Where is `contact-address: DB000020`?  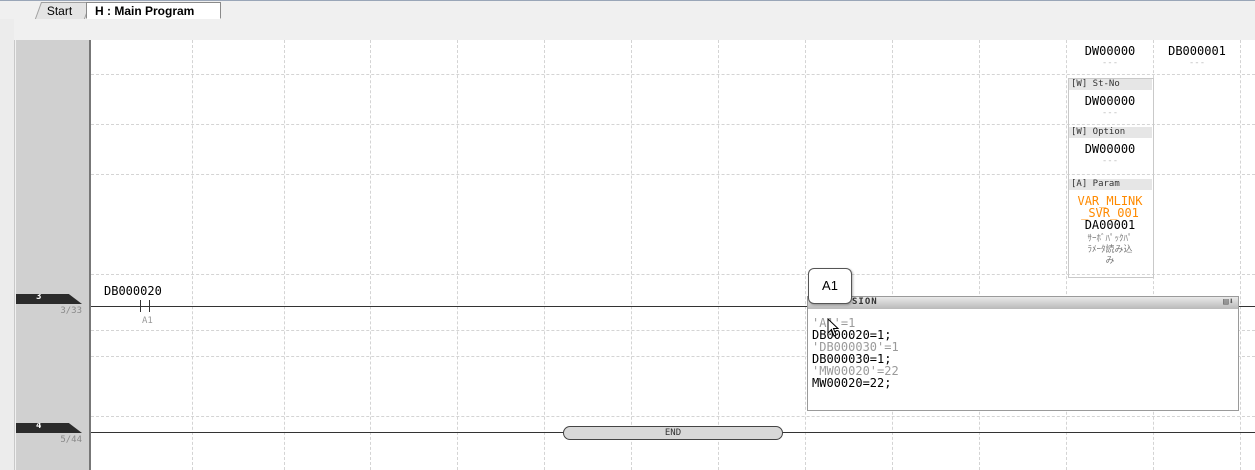 contact-address: DB000020 is located at coordinates (133, 291).